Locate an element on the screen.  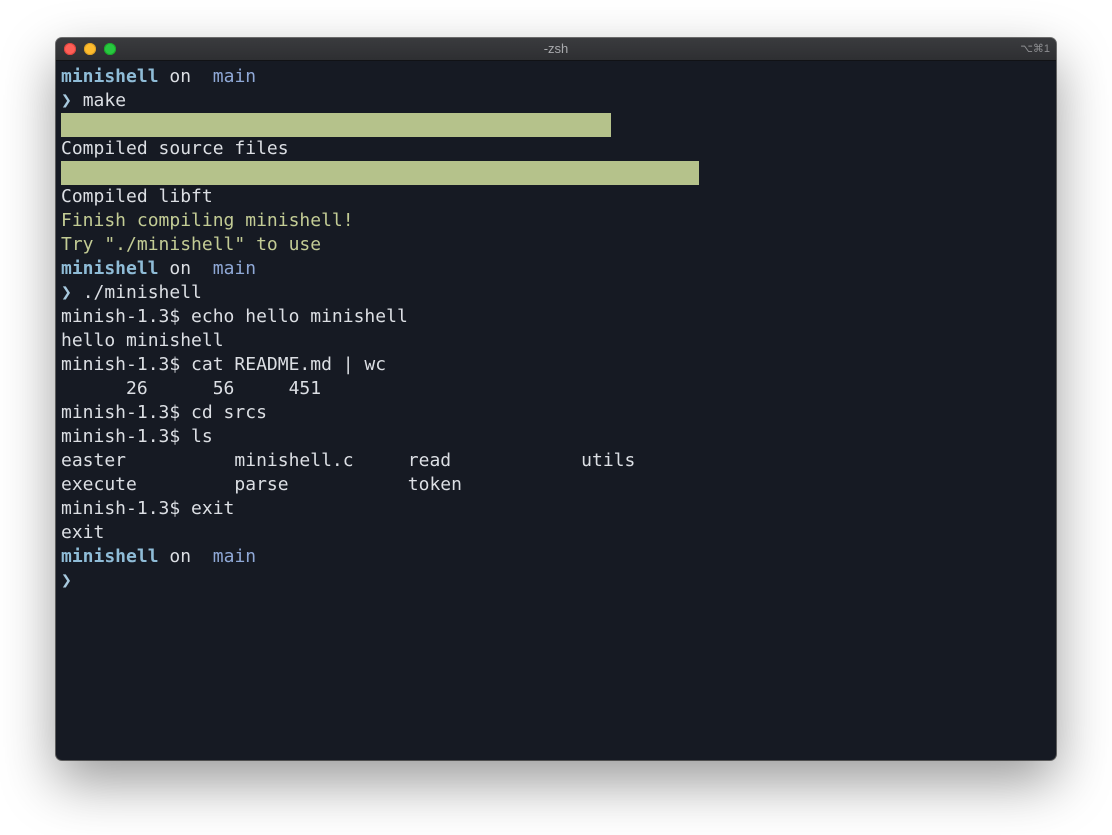
libft-progress-bar is located at coordinates (380, 173).